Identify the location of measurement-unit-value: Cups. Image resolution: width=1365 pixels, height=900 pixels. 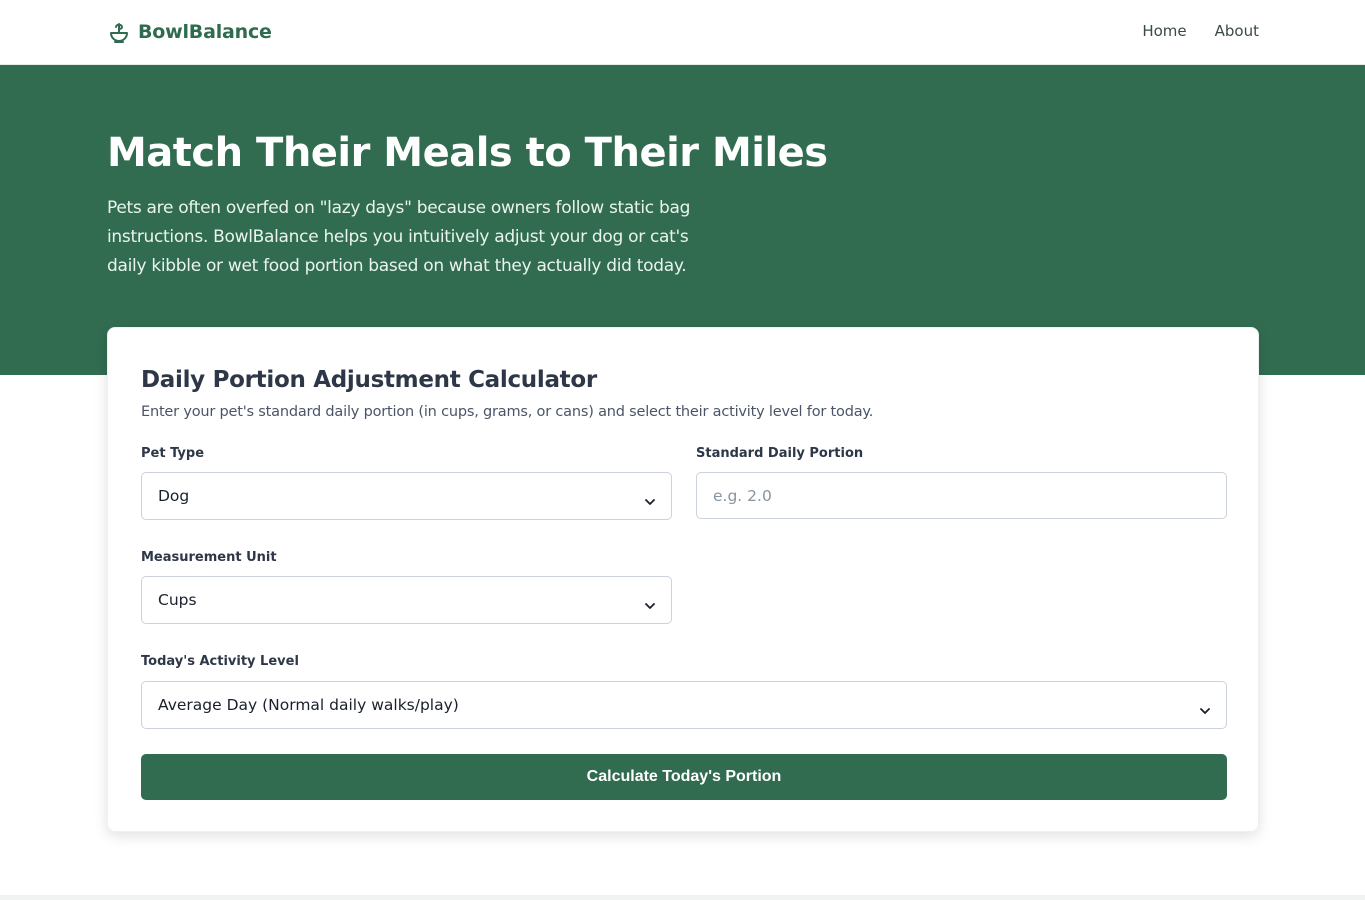
(177, 600).